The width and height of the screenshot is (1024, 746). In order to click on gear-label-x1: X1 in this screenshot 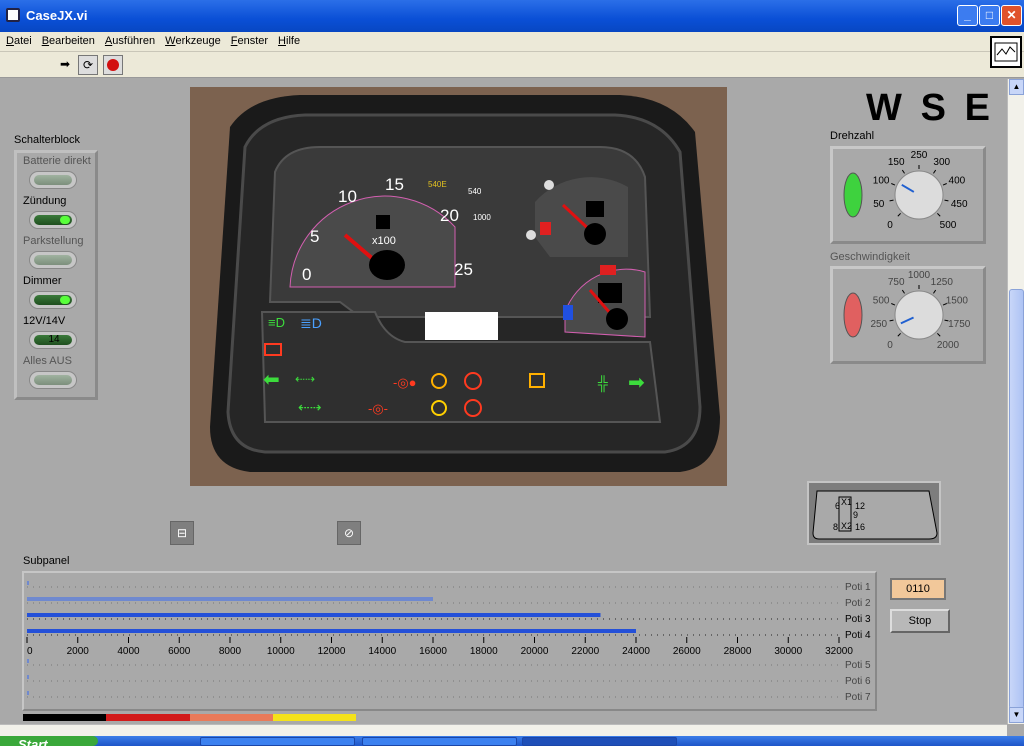, I will do `click(846, 502)`.